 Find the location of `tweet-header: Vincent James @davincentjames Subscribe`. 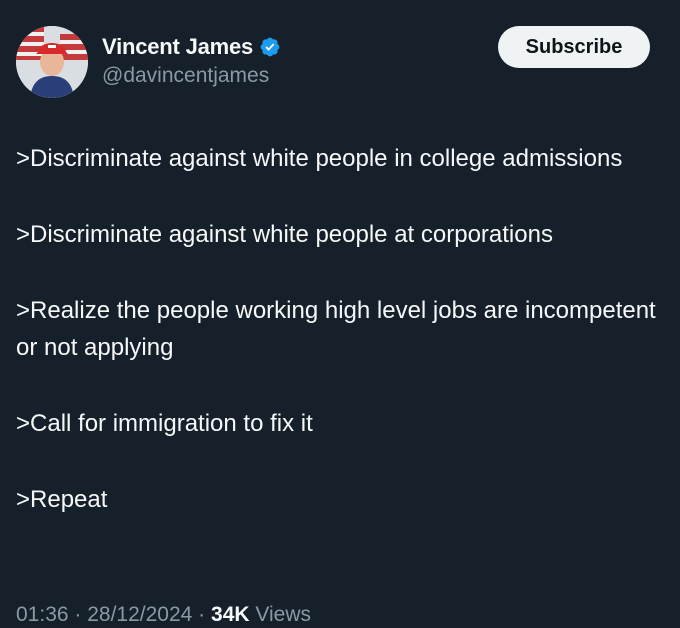

tweet-header: Vincent James @davincentjames Subscribe is located at coordinates (340, 62).